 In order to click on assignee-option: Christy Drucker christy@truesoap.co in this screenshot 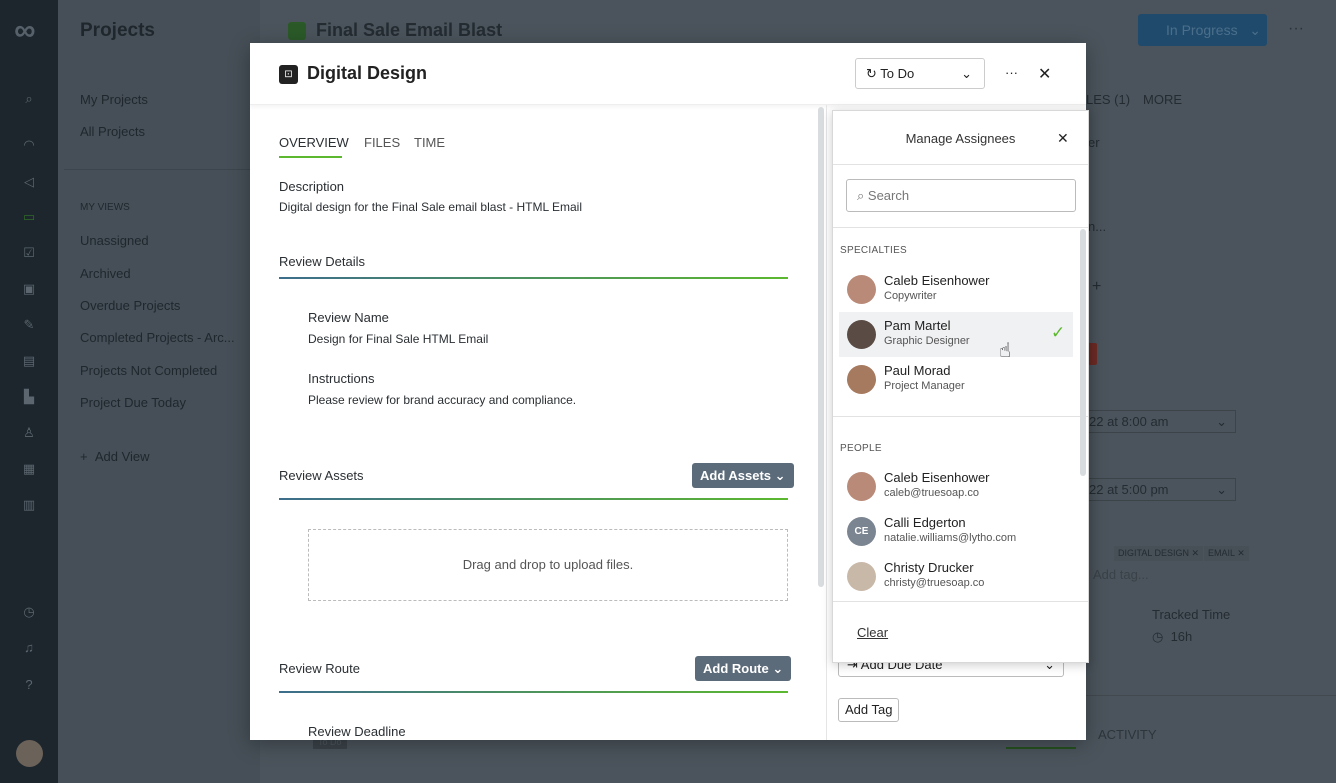, I will do `click(956, 576)`.